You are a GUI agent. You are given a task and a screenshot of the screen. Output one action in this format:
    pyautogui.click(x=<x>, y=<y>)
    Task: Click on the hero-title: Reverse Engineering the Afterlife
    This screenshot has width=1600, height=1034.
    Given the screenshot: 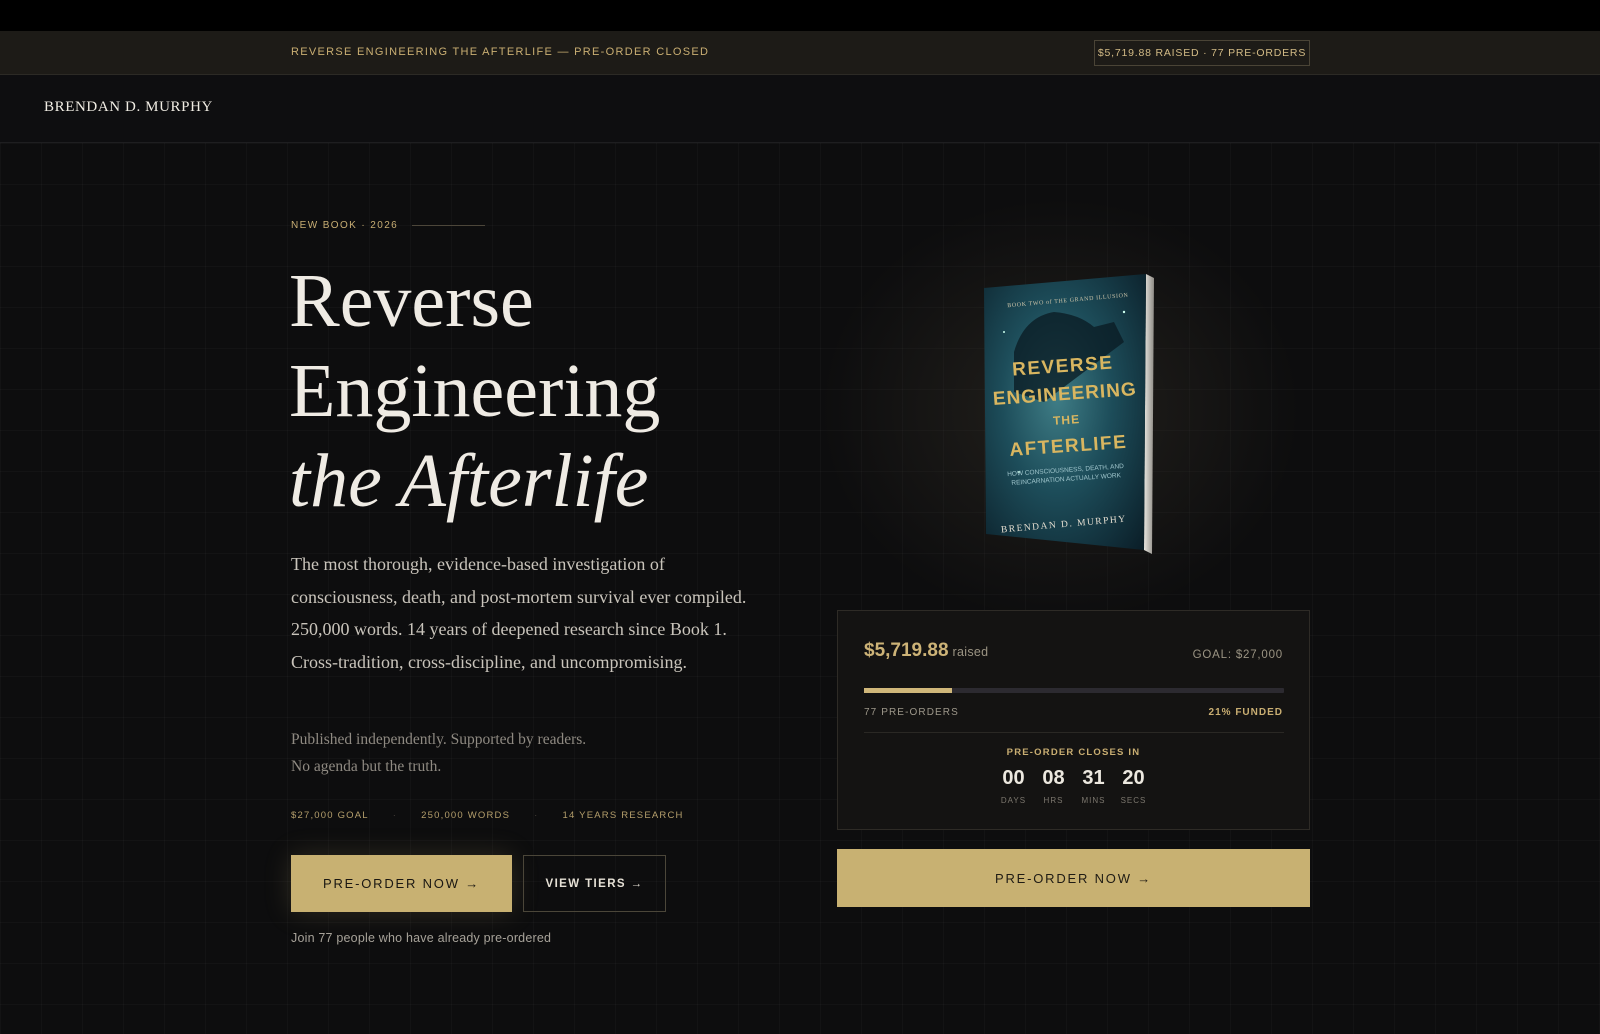 What is the action you would take?
    pyautogui.click(x=474, y=391)
    